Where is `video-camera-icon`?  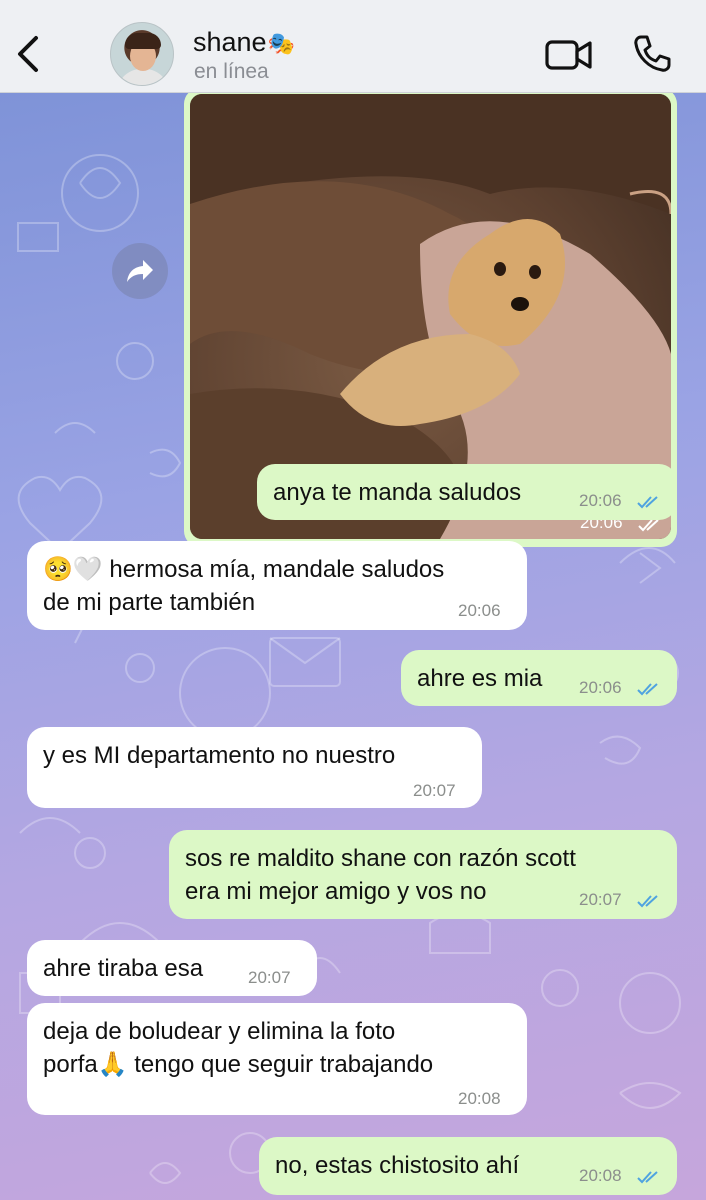 video-camera-icon is located at coordinates (568, 55).